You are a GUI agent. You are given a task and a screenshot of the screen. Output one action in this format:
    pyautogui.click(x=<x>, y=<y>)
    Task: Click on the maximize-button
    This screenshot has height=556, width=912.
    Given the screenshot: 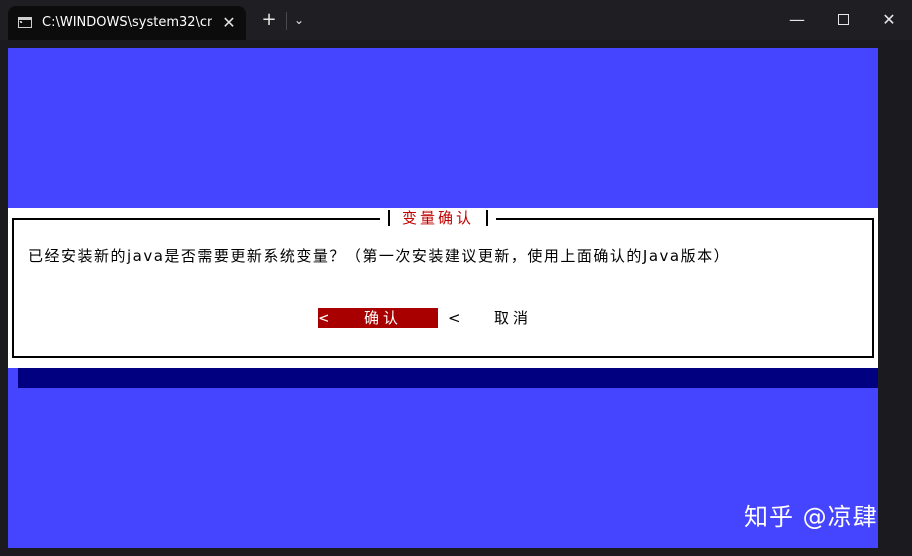 What is the action you would take?
    pyautogui.click(x=843, y=20)
    